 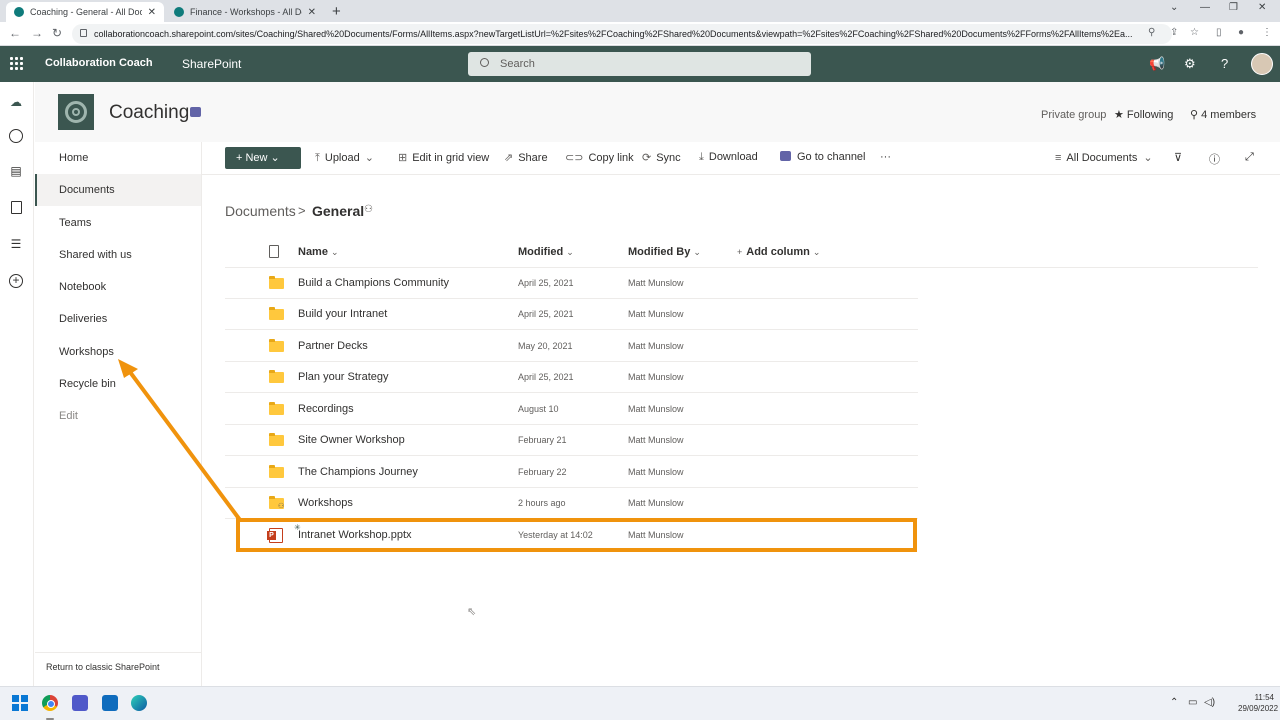 What do you see at coordinates (1258, 708) in the screenshot?
I see `clock-date: 29/09/2022` at bounding box center [1258, 708].